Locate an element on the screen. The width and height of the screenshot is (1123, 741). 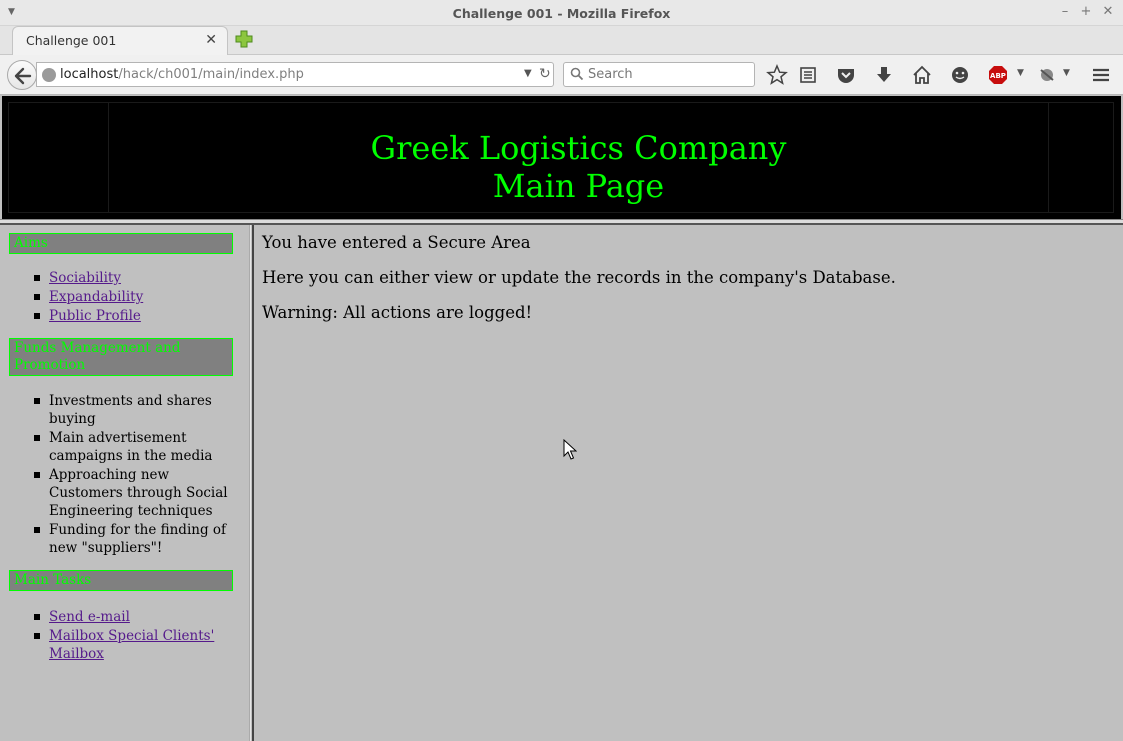
bookmark-star-icon is located at coordinates (777, 75).